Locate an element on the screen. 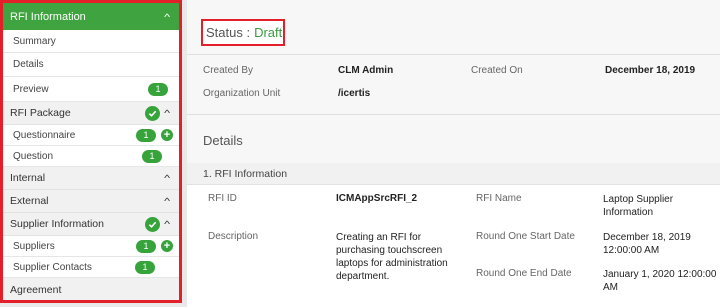  sidebar-item-label: Supplier Contacts is located at coordinates (52, 267).